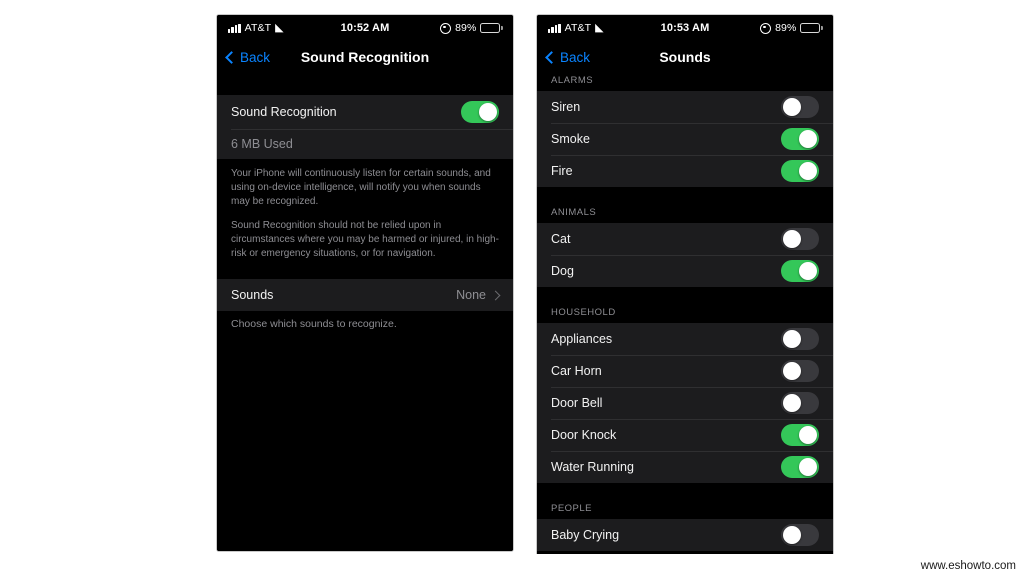 The image size is (1024, 576). I want to click on row-label-baby-crying: Baby Crying, so click(585, 535).